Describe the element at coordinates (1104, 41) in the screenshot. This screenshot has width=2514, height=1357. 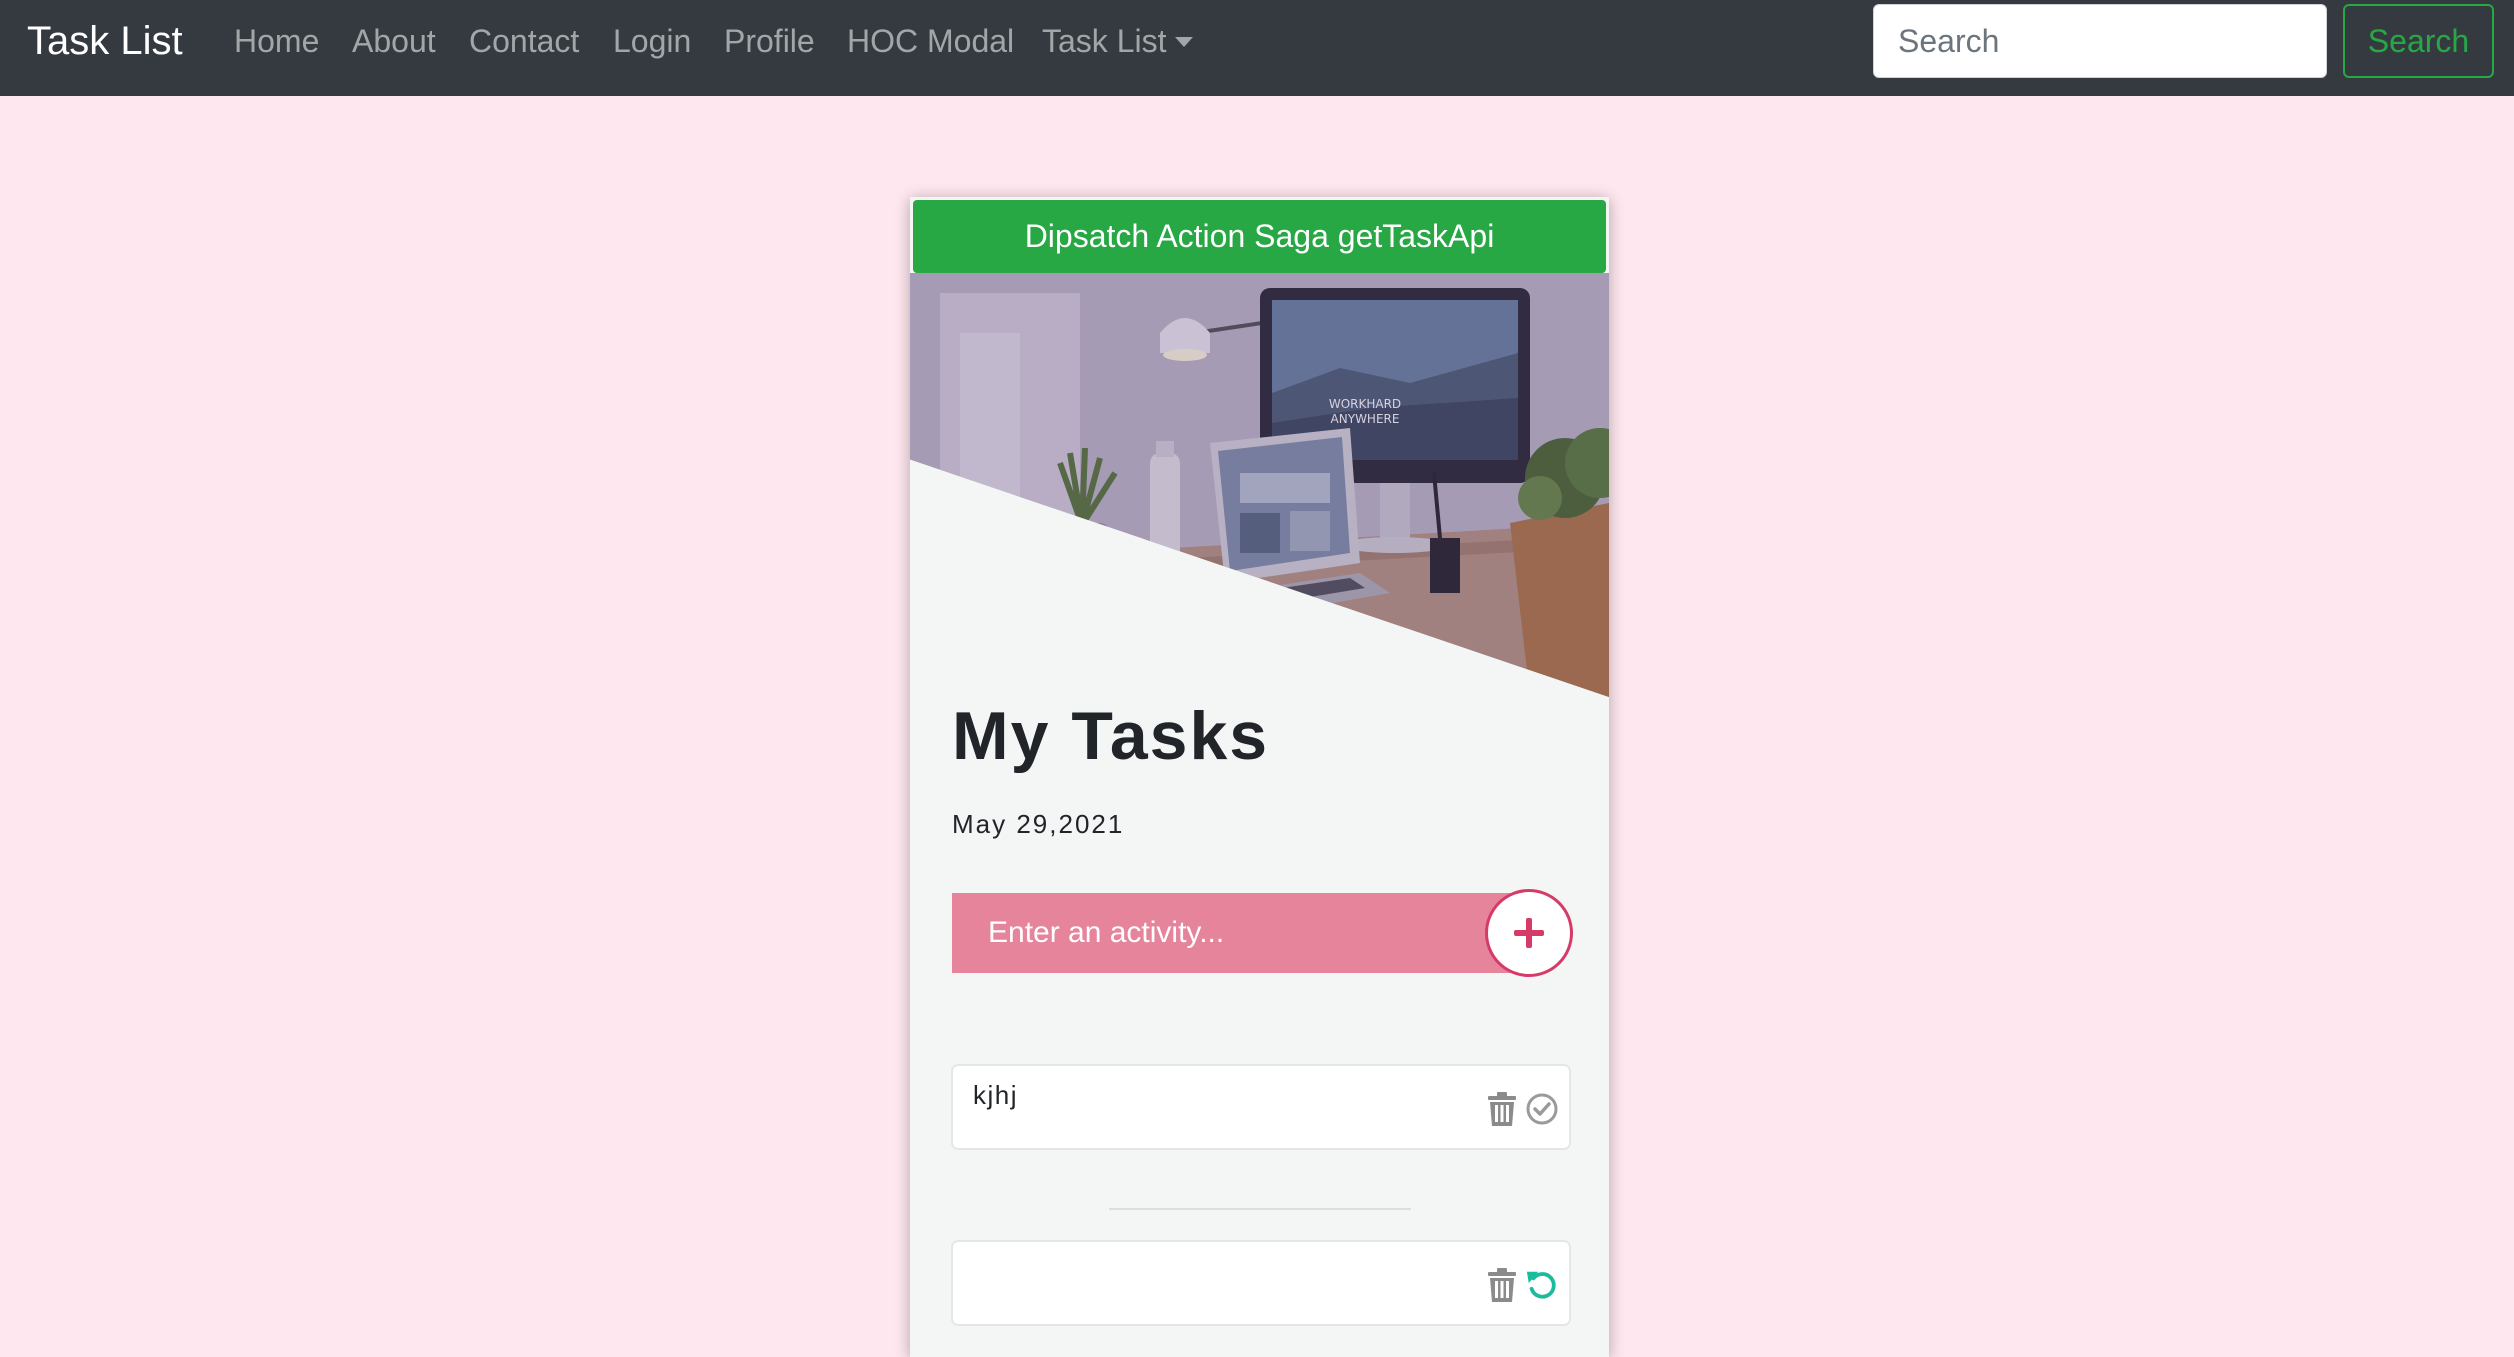
I see `nav-dropdown-label: Task List` at that location.